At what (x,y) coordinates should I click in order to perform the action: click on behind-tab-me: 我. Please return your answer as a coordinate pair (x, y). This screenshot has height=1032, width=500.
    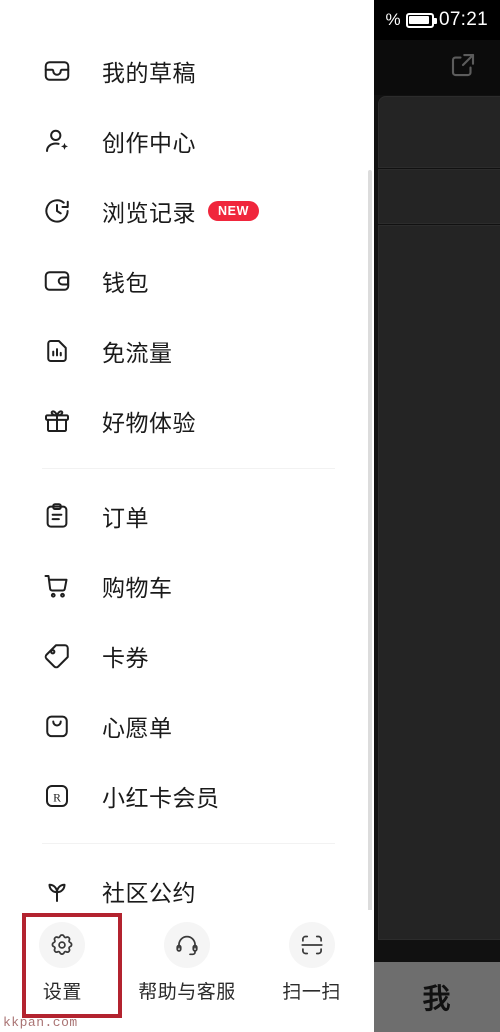
    Looking at the image, I should click on (437, 997).